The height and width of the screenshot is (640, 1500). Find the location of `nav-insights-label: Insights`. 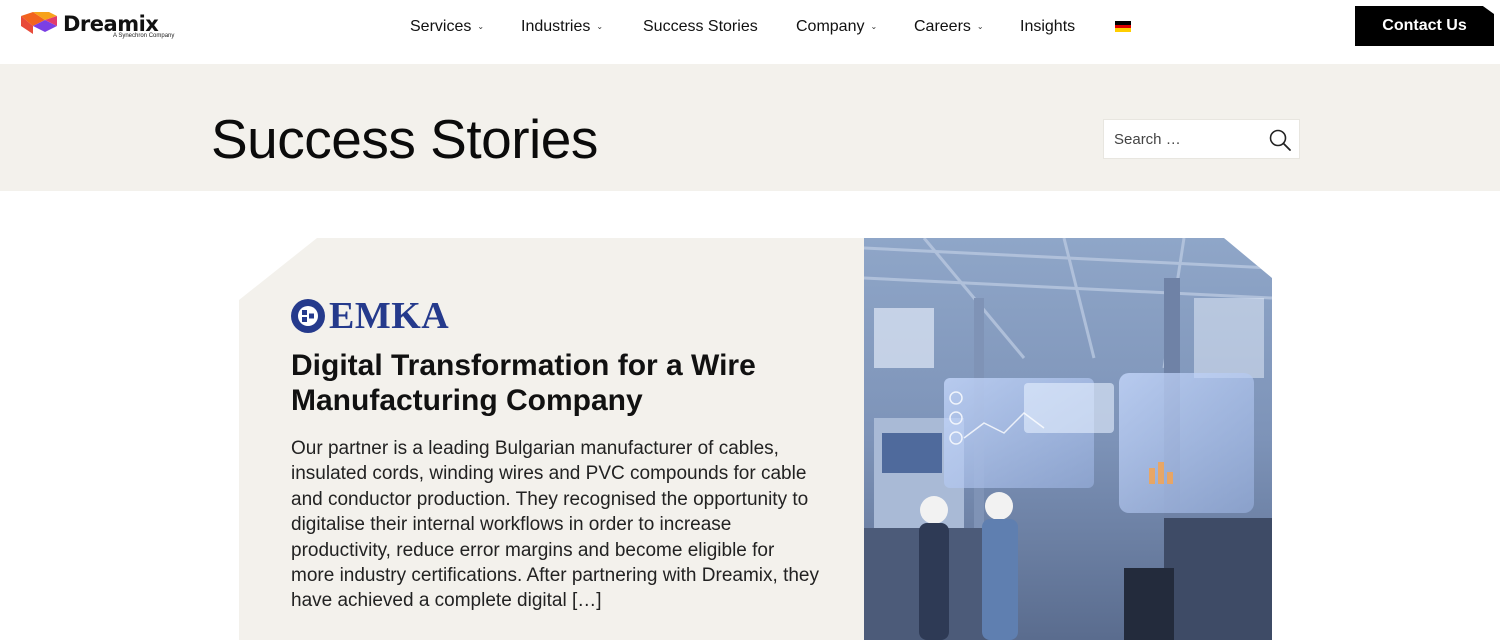

nav-insights-label: Insights is located at coordinates (1048, 26).